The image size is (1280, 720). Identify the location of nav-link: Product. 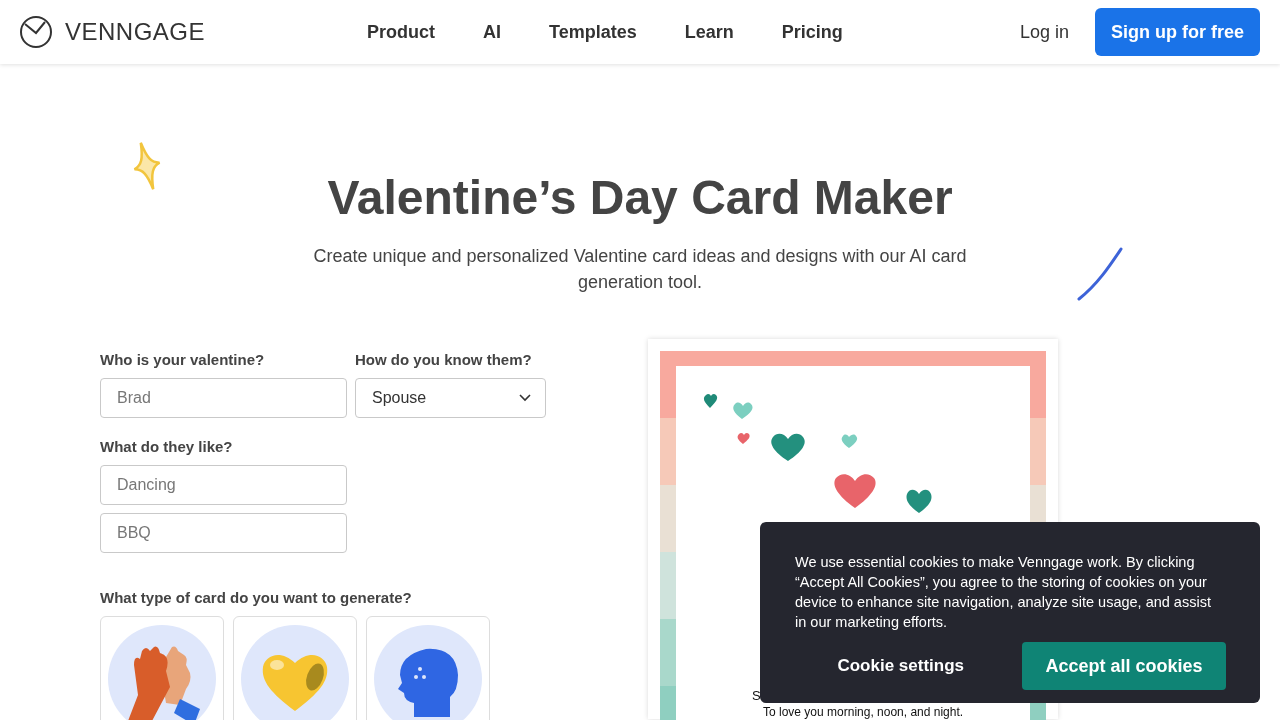
(413, 32).